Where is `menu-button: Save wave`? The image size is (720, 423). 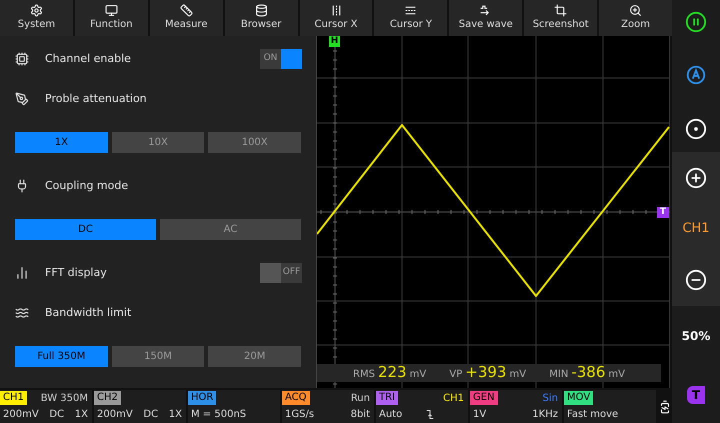 menu-button: Save wave is located at coordinates (485, 18).